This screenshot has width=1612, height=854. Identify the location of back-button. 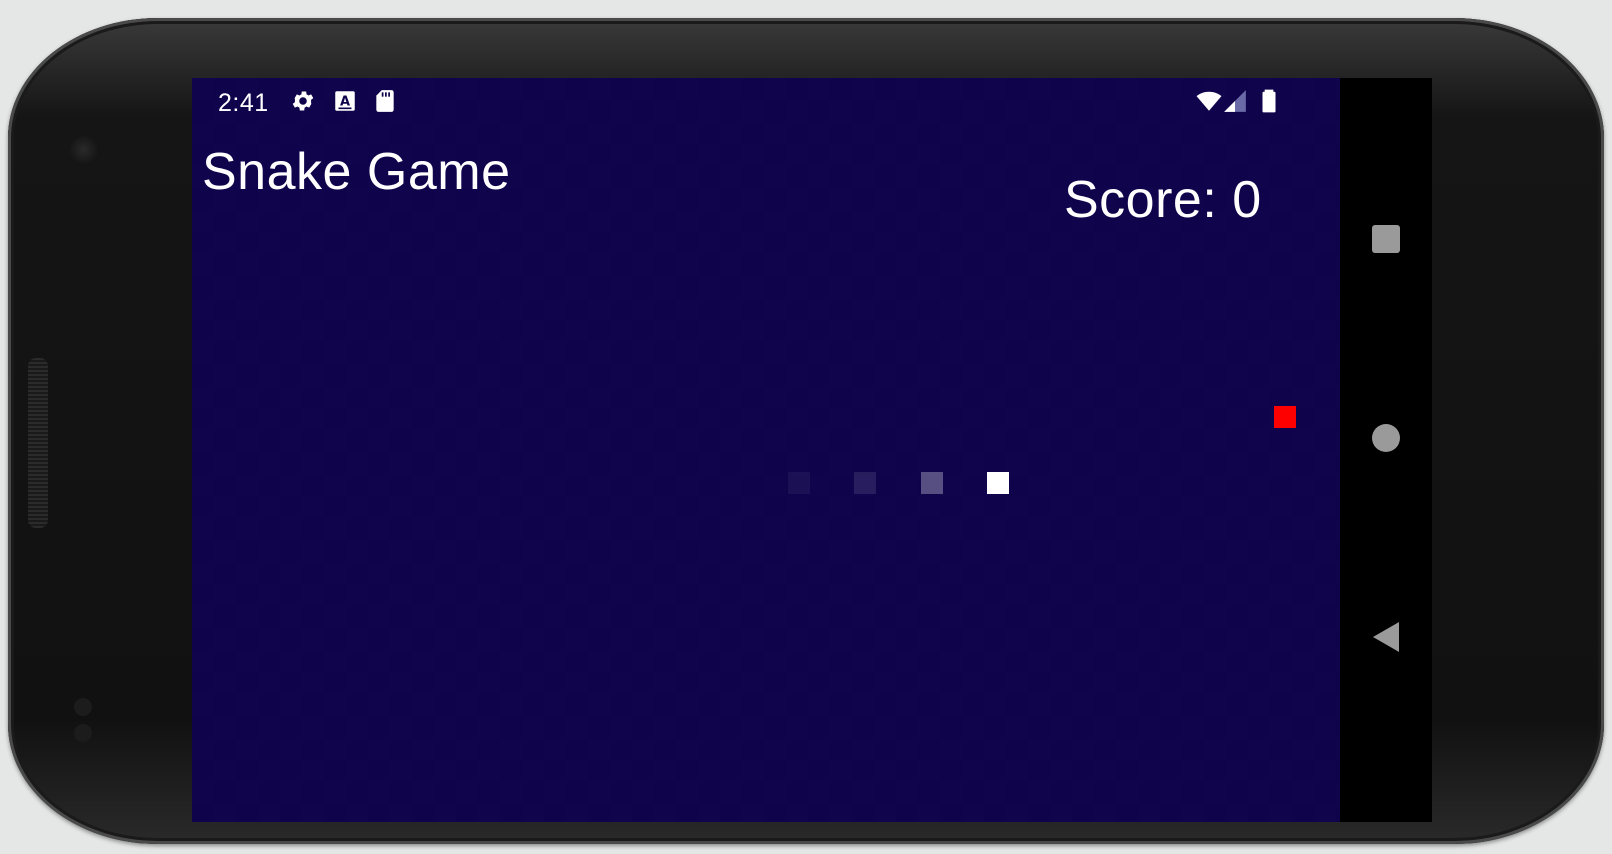
(1386, 637).